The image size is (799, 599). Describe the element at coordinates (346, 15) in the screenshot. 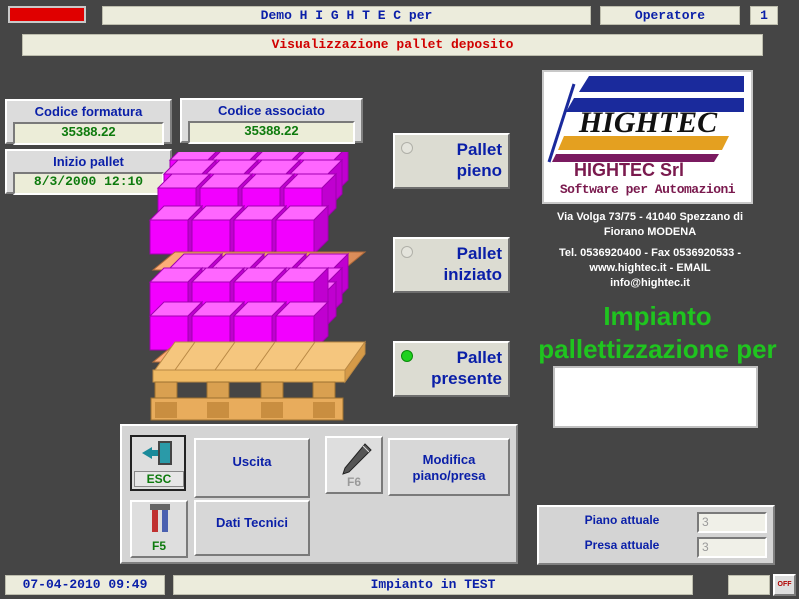

I see `app-title: Demo H I G H T E C per` at that location.